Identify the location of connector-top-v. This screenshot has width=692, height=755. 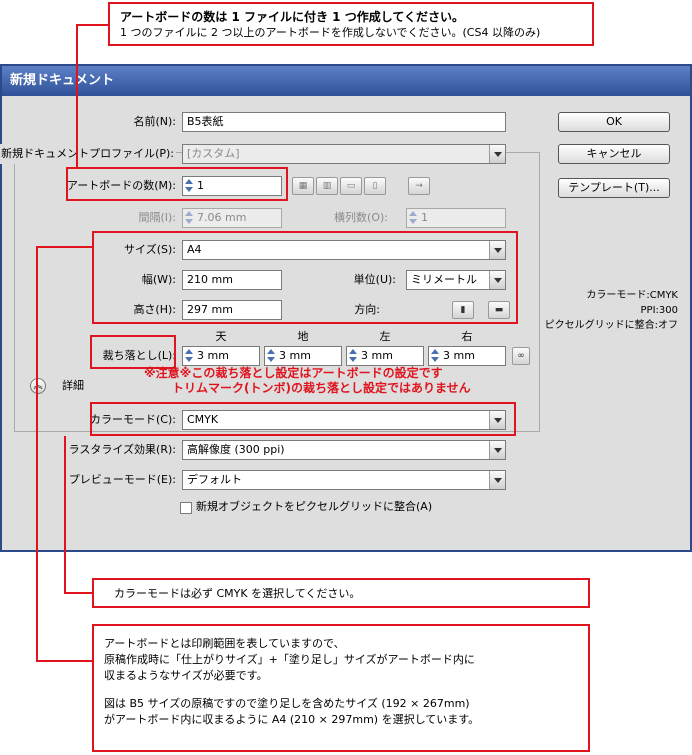
(77, 95).